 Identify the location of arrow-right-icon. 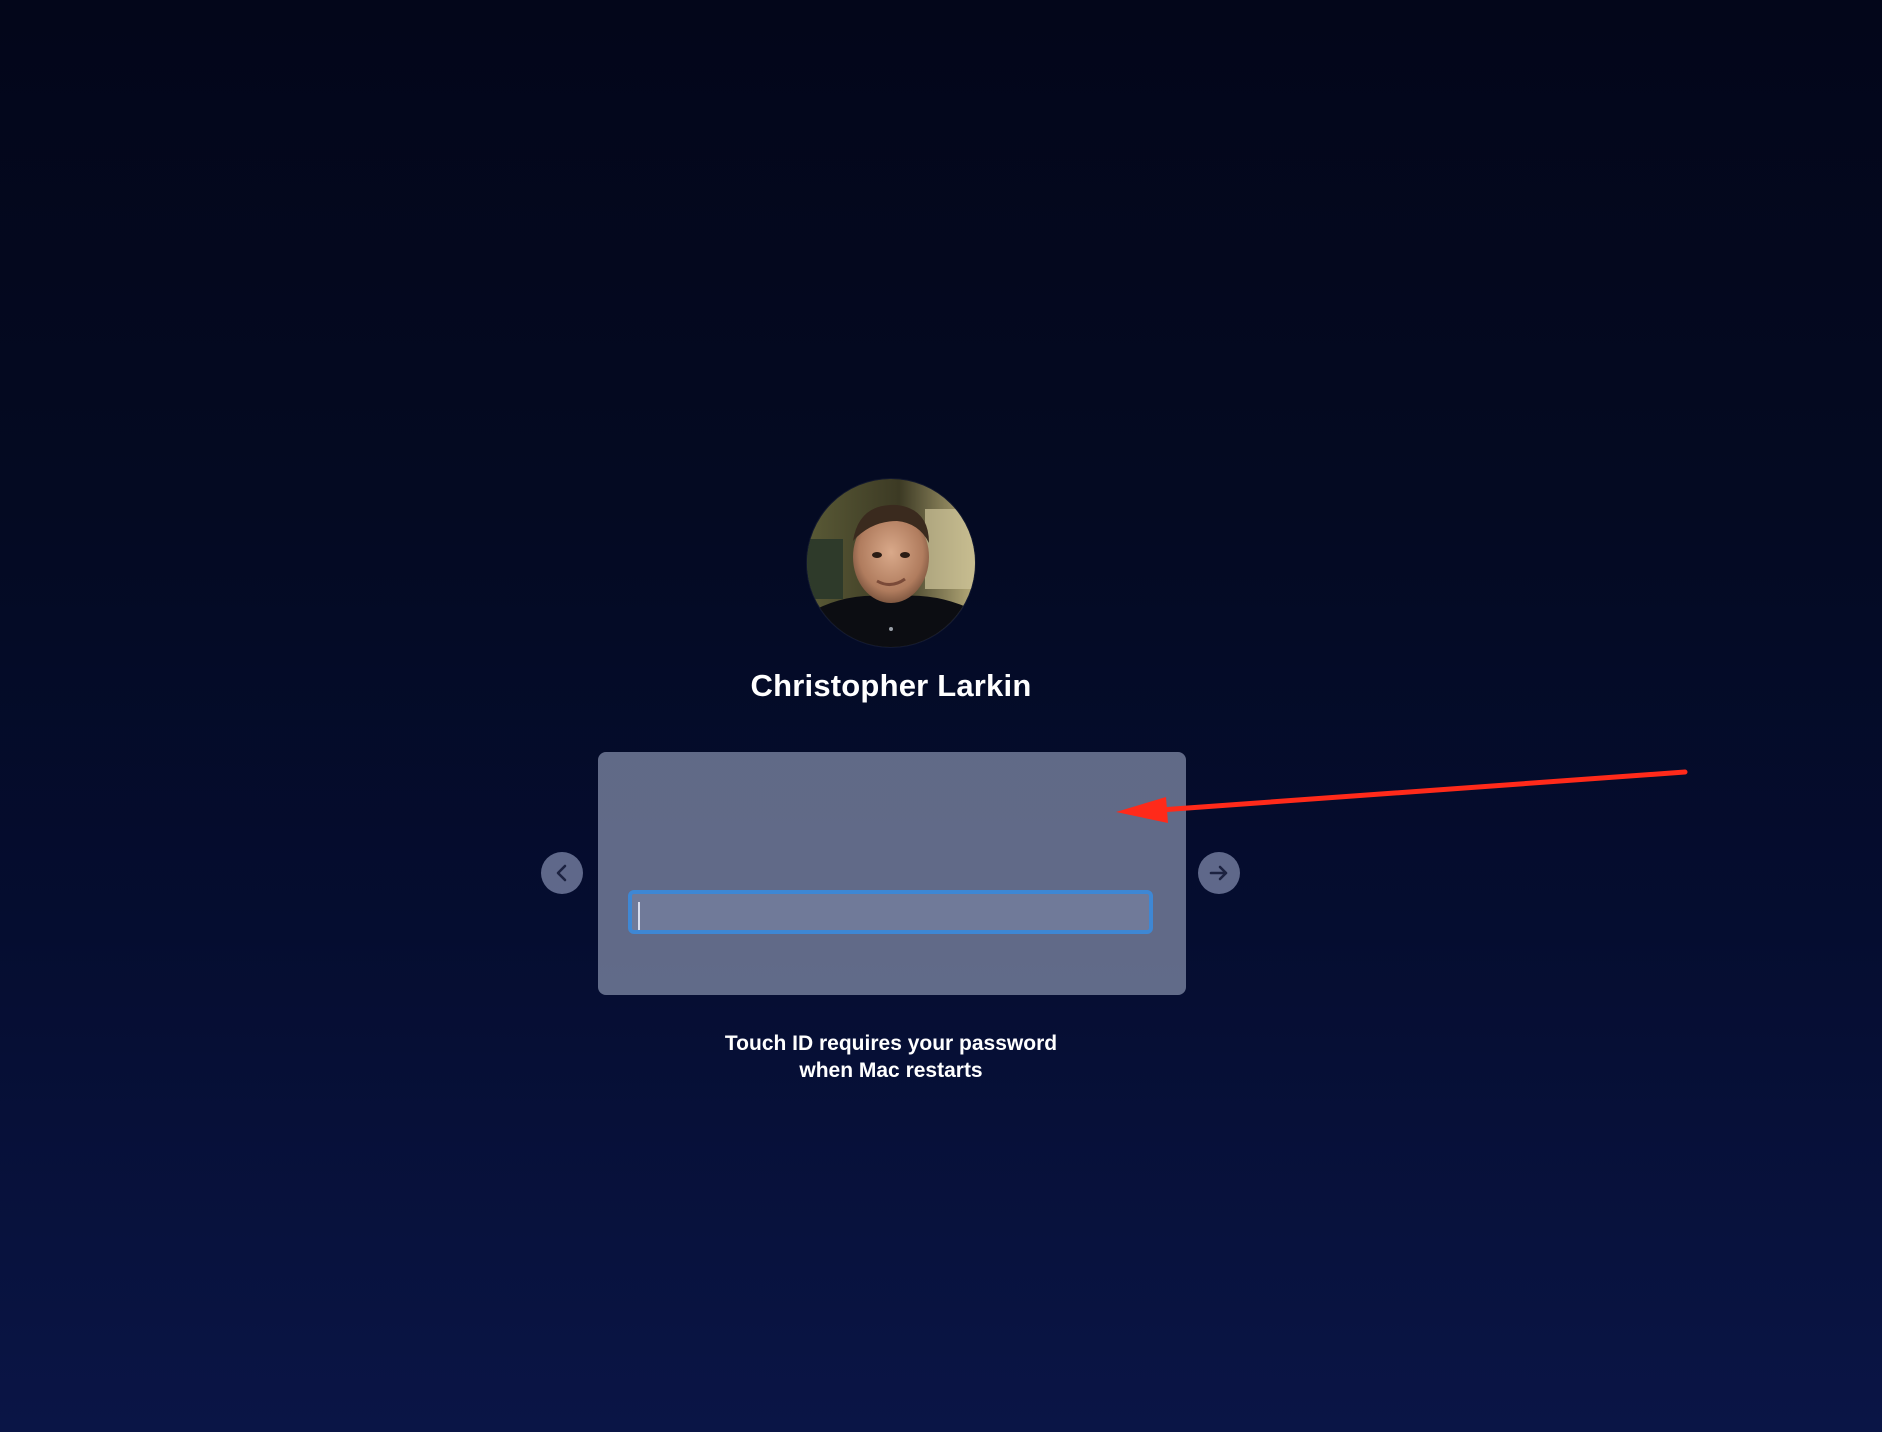
(1218, 873).